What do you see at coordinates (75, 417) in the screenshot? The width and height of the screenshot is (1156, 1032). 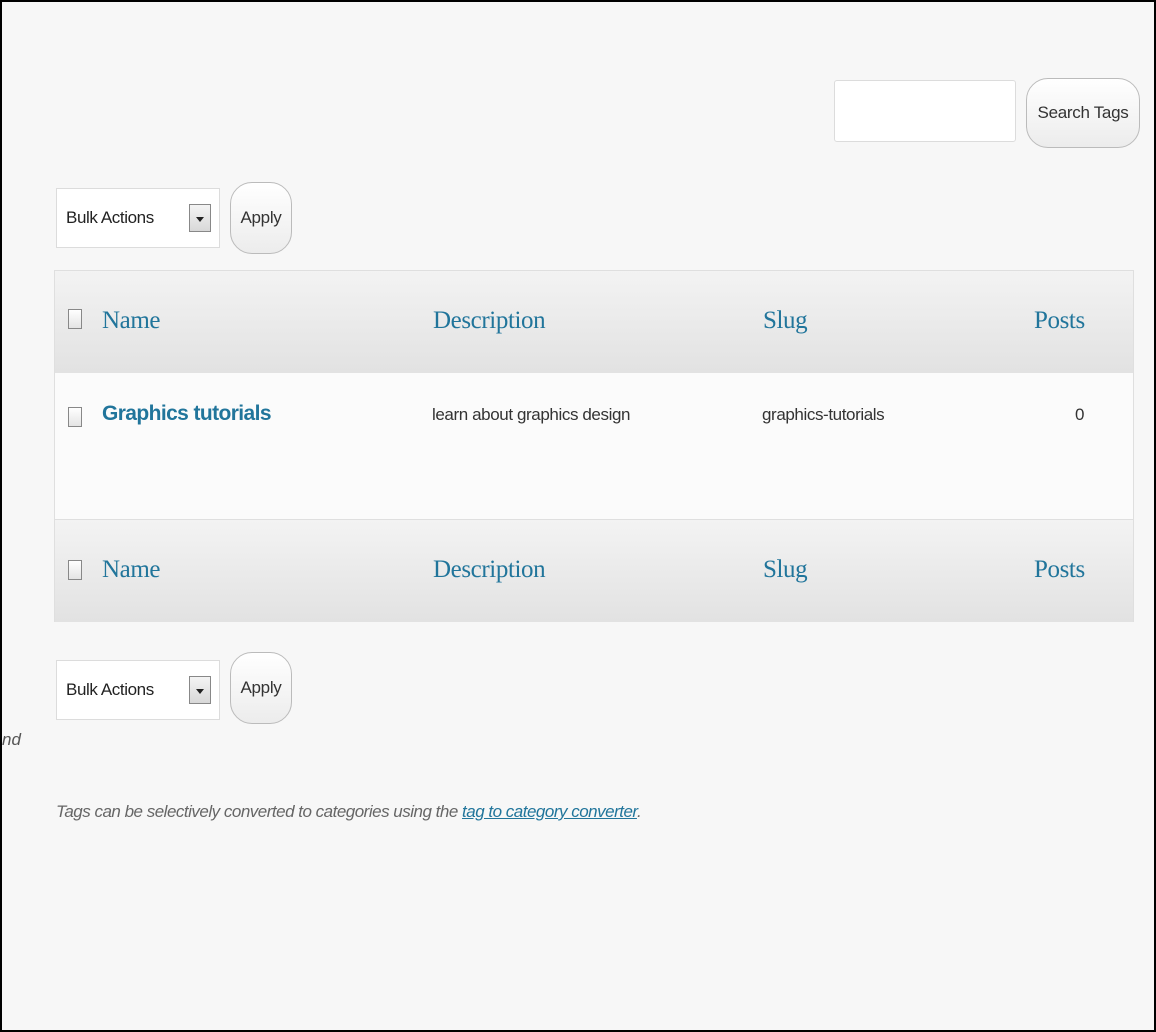 I see `row-checkbox` at bounding box center [75, 417].